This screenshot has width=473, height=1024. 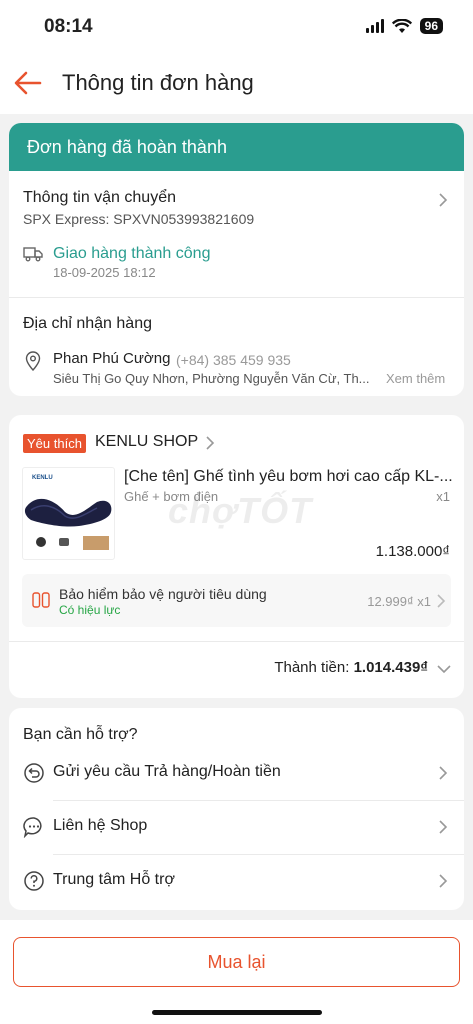 I want to click on wifi-icon, so click(x=401, y=25).